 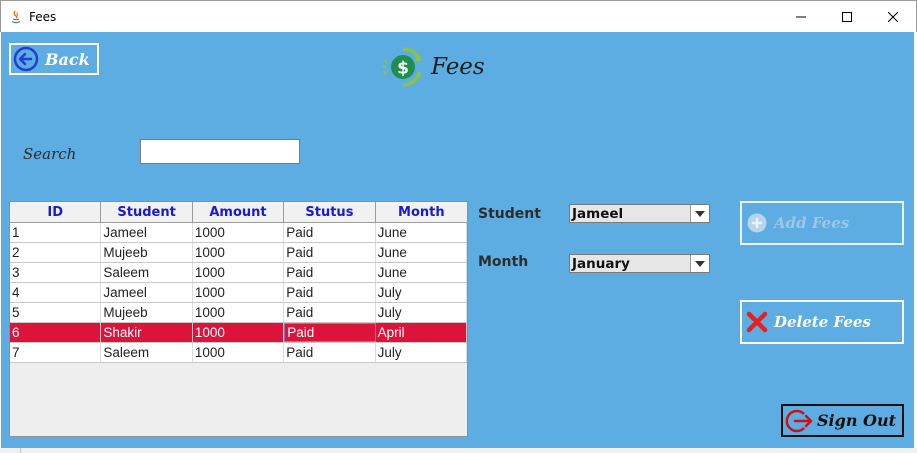 What do you see at coordinates (56, 332) in the screenshot?
I see `table-cell: 6` at bounding box center [56, 332].